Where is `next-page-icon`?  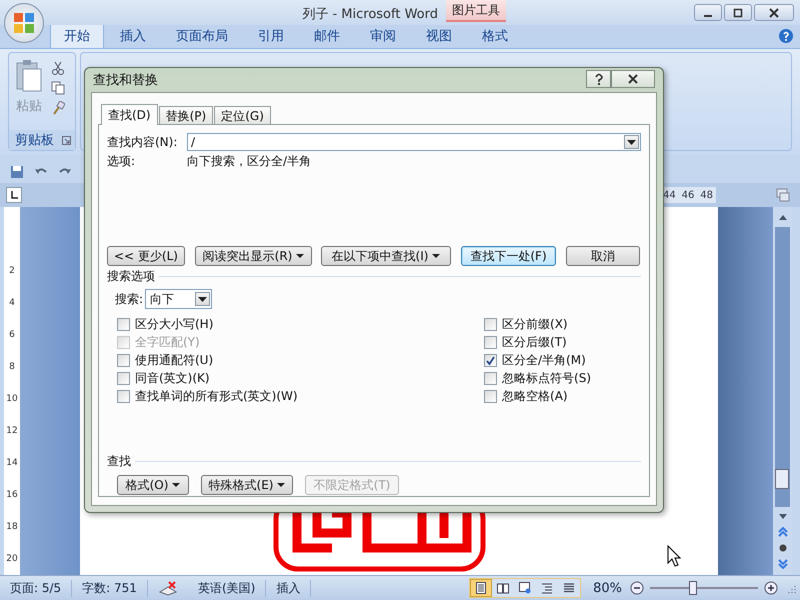
next-page-icon is located at coordinates (783, 564).